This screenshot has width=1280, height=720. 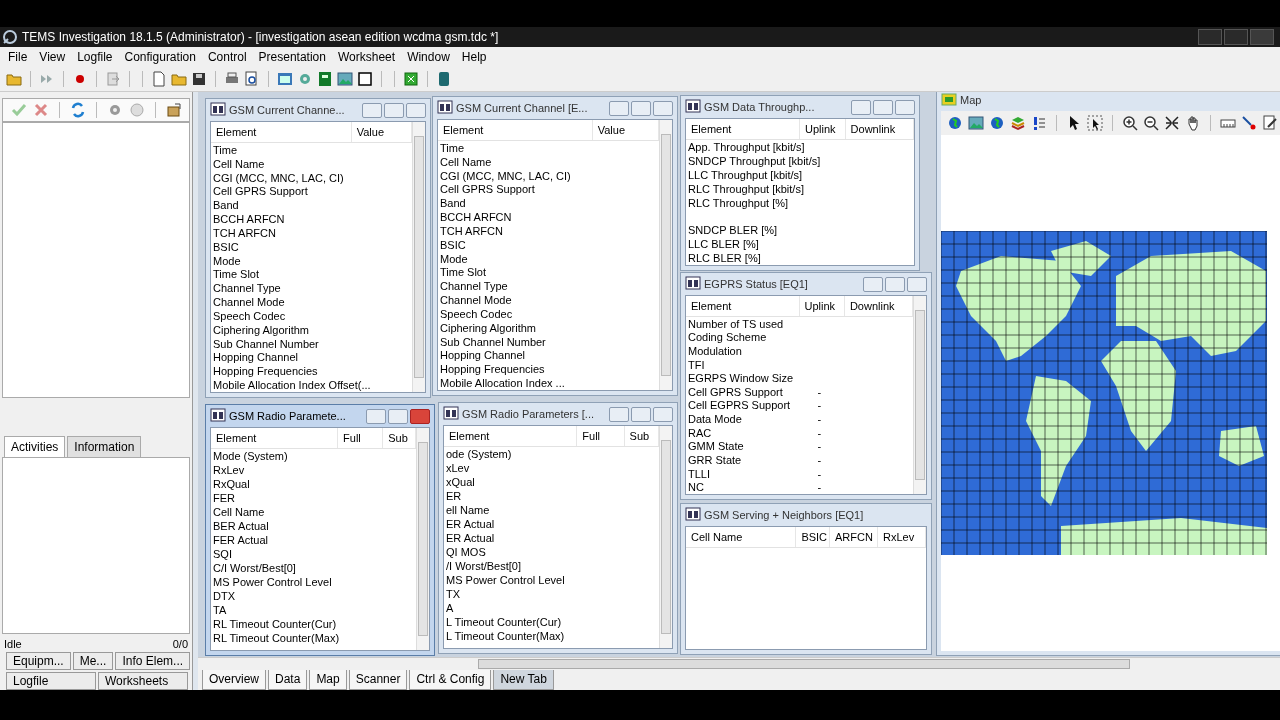 What do you see at coordinates (159, 79) in the screenshot?
I see `new-document-icon` at bounding box center [159, 79].